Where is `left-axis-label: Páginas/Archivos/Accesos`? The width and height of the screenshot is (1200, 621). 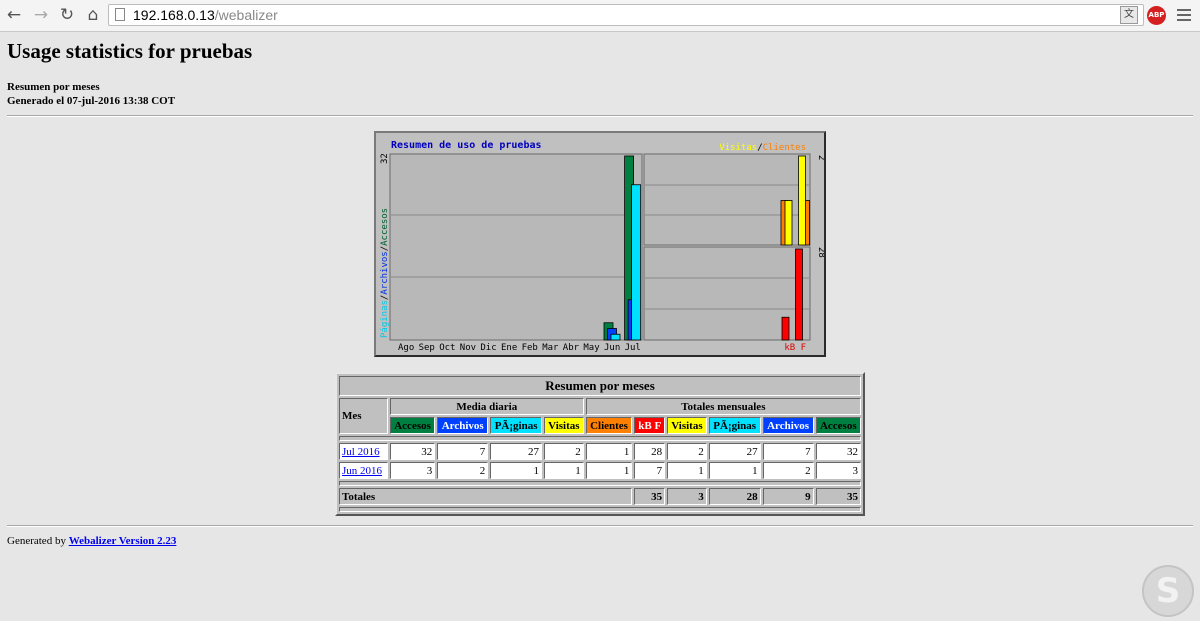
left-axis-label: Páginas/Archivos/Accesos is located at coordinates (385, 273).